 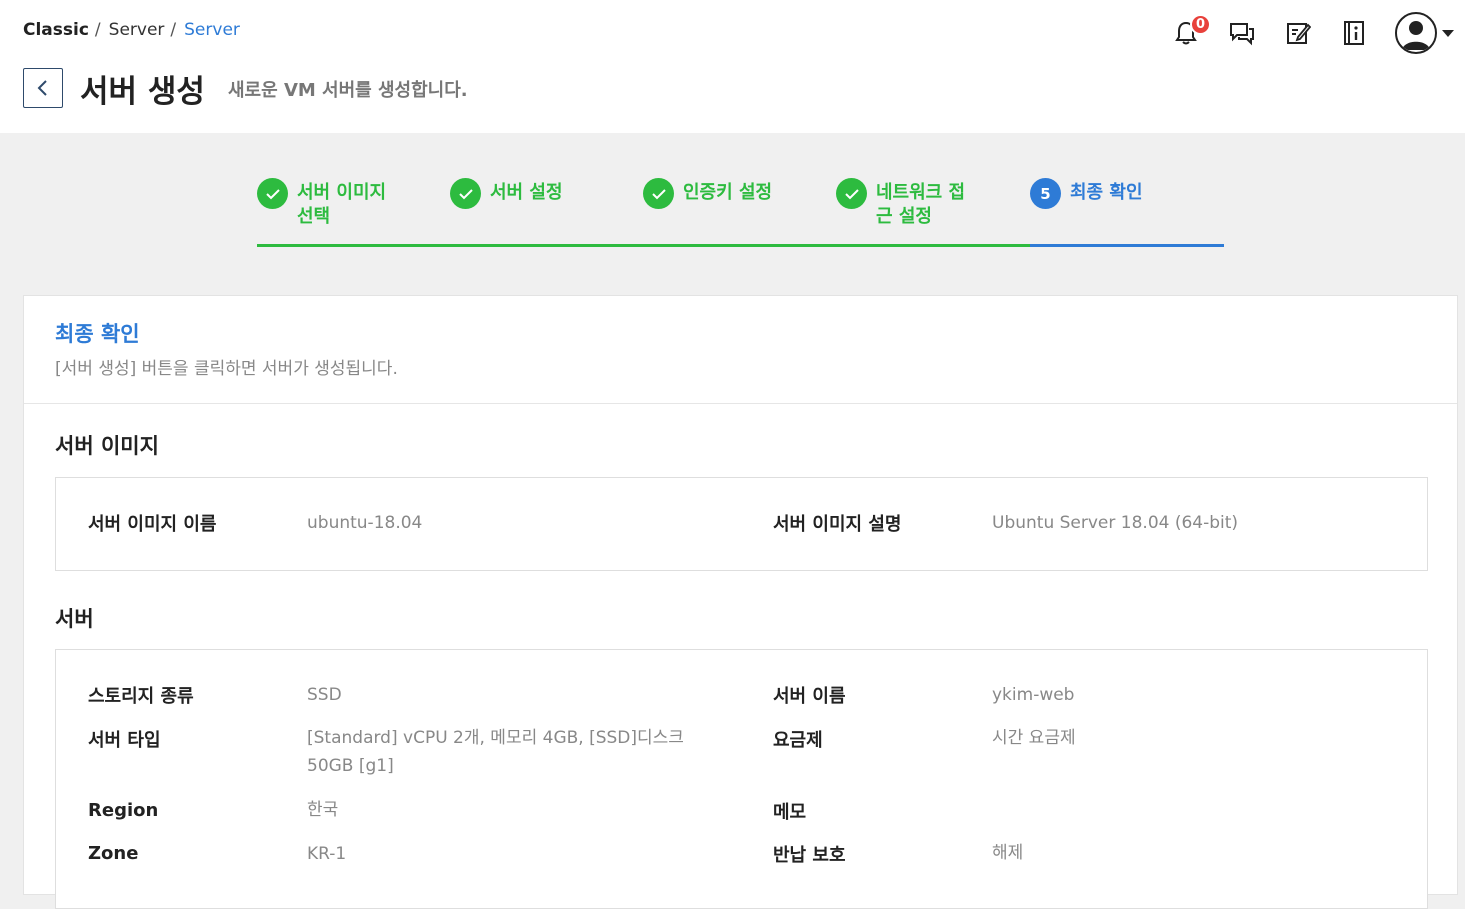 What do you see at coordinates (113, 853) in the screenshot?
I see `zone-label: Zone` at bounding box center [113, 853].